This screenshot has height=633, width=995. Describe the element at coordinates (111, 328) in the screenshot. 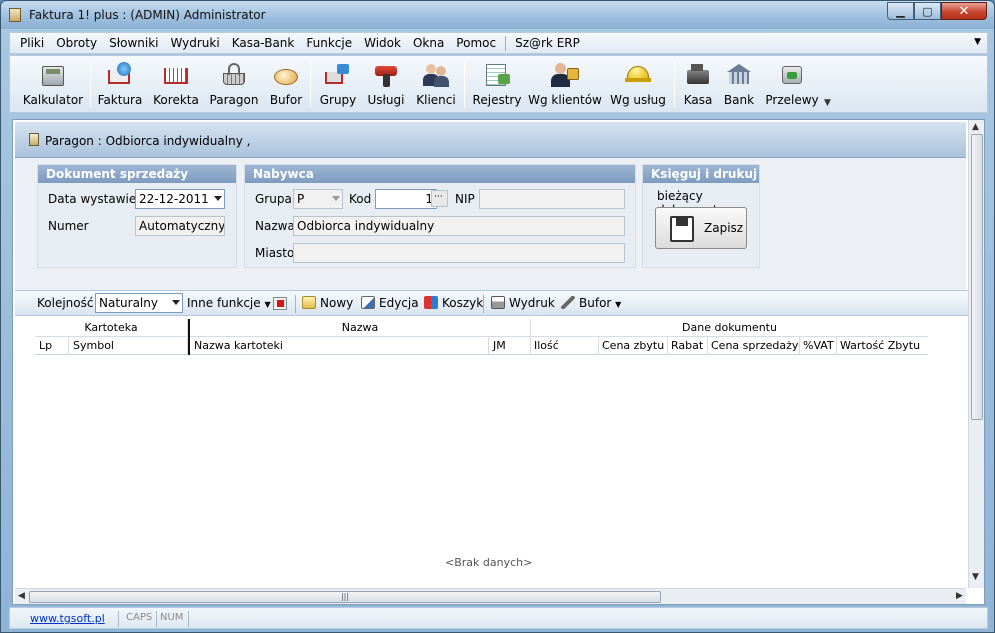

I see `group-header-kartoteka: Kartoteka` at that location.